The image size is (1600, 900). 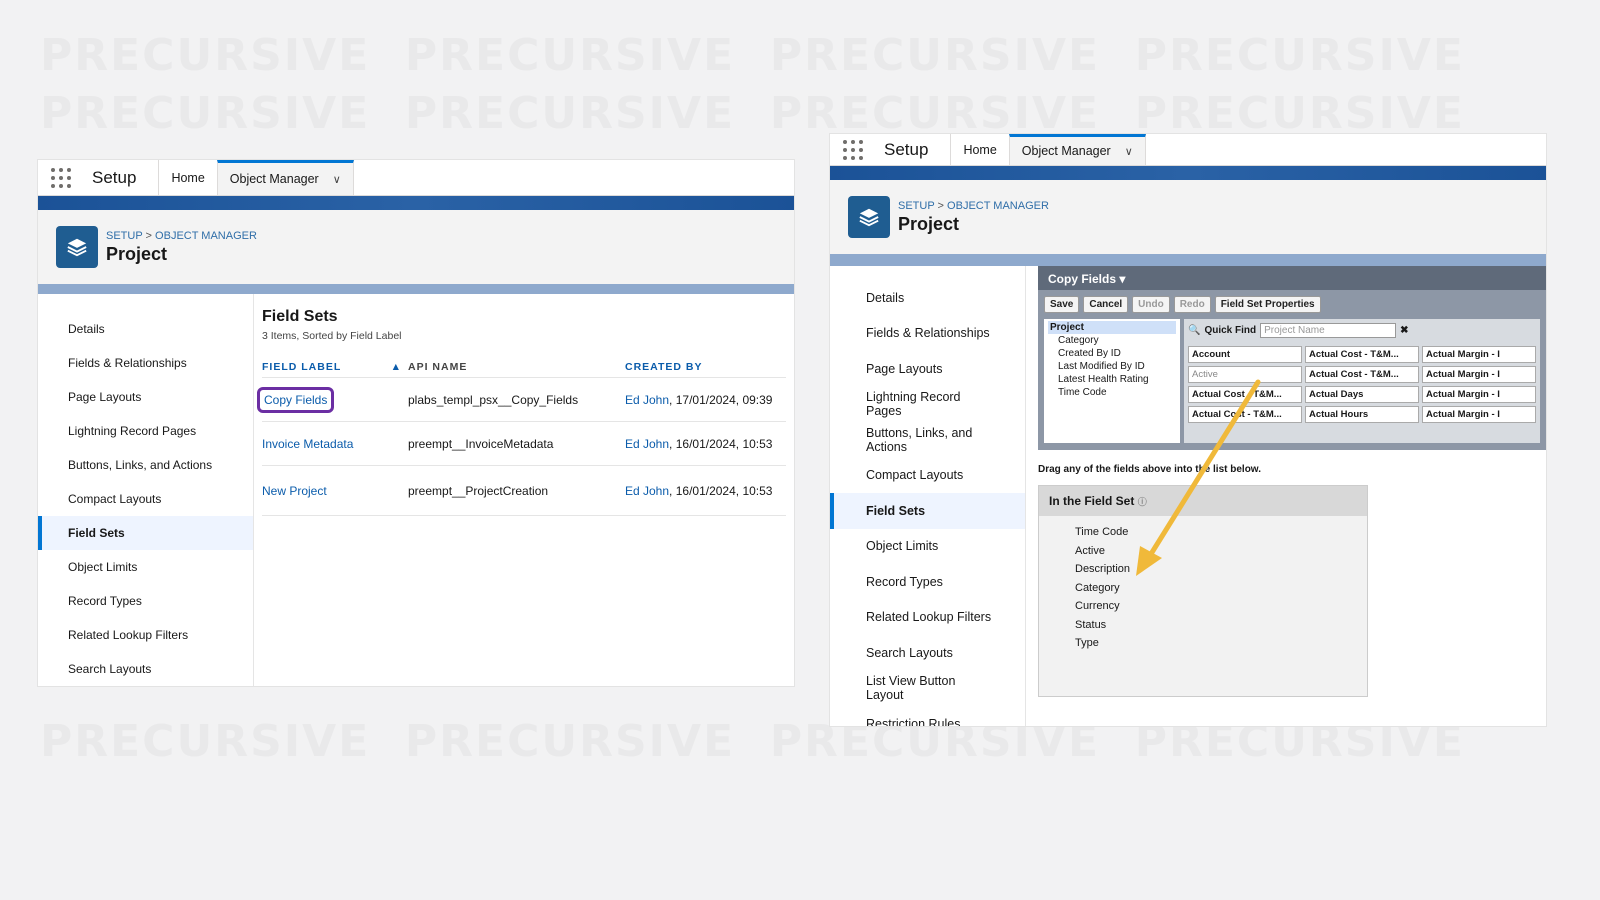 What do you see at coordinates (721, 399) in the screenshot?
I see `created-date: , 17/01/2024, 09:39` at bounding box center [721, 399].